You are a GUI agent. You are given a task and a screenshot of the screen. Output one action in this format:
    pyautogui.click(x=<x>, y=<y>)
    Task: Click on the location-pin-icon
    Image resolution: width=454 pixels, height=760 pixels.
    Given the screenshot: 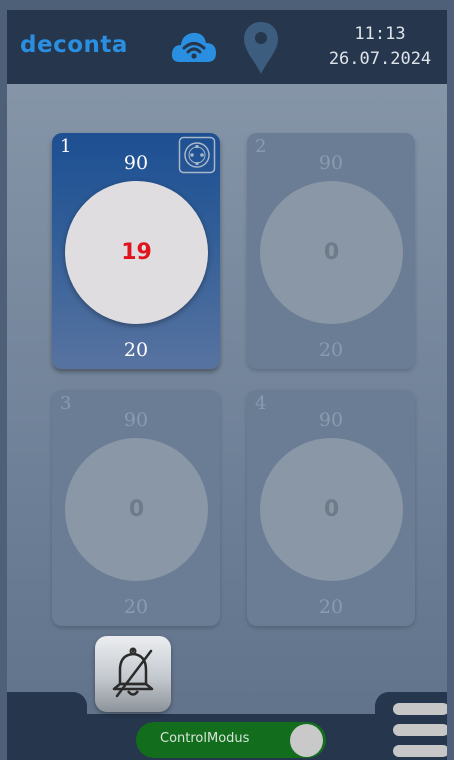 What is the action you would take?
    pyautogui.click(x=261, y=48)
    